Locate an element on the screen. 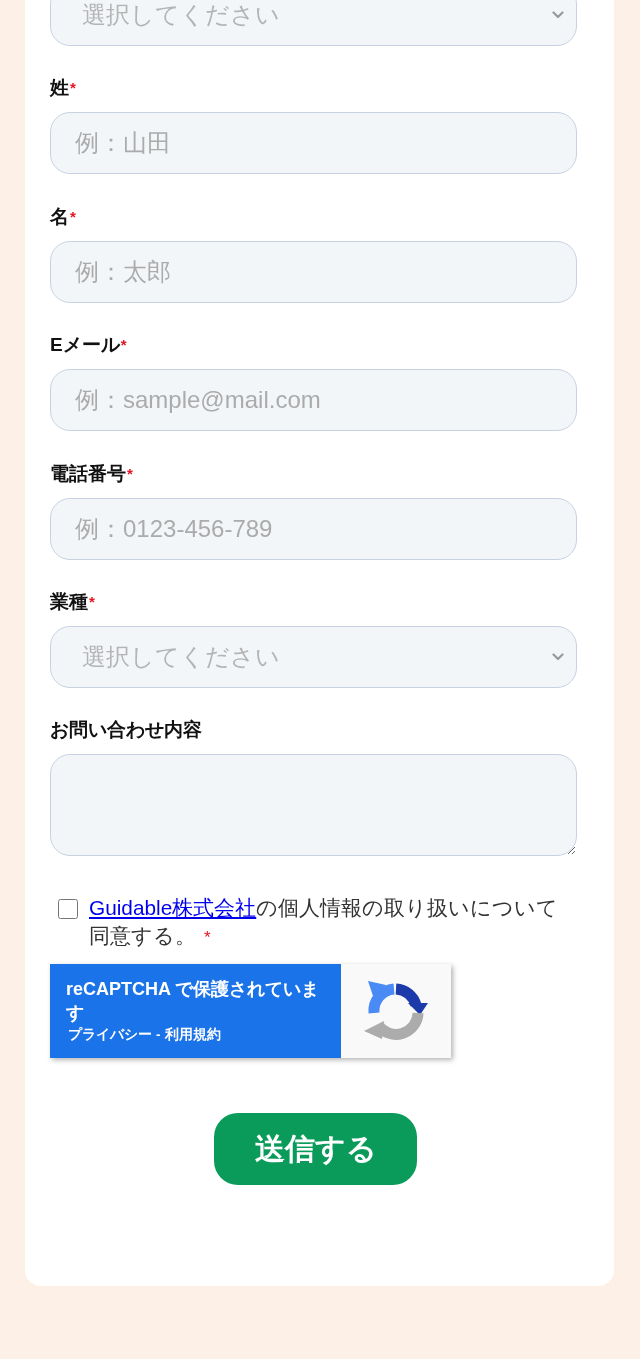 The width and height of the screenshot is (640, 1359). consent-checkbox is located at coordinates (68, 909).